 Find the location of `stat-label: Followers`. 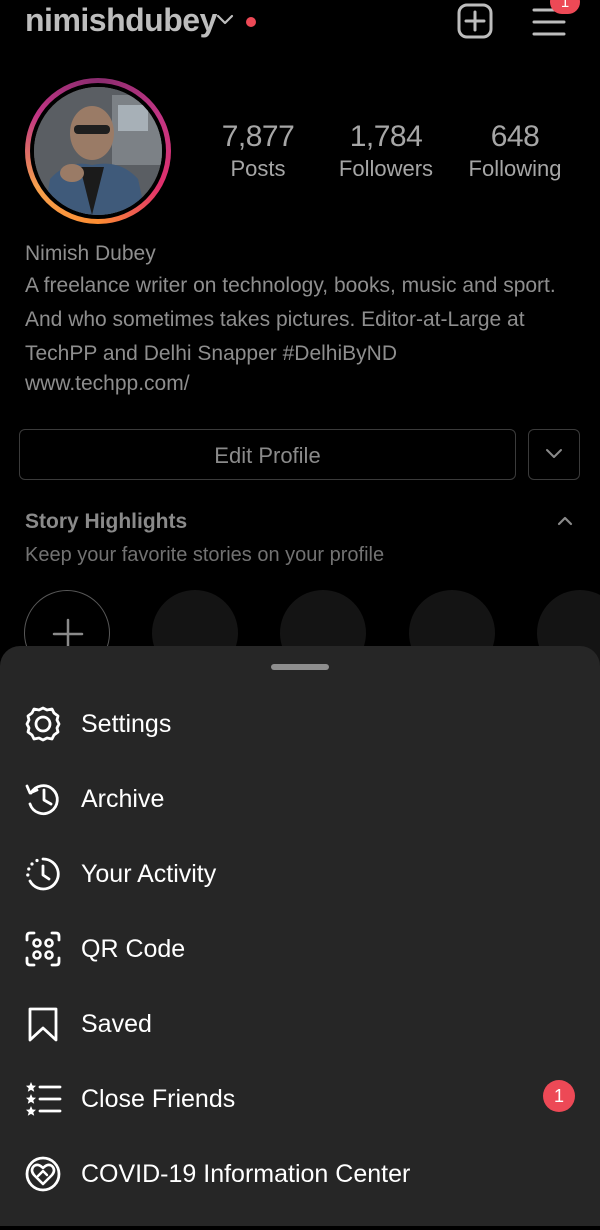

stat-label: Followers is located at coordinates (386, 168).